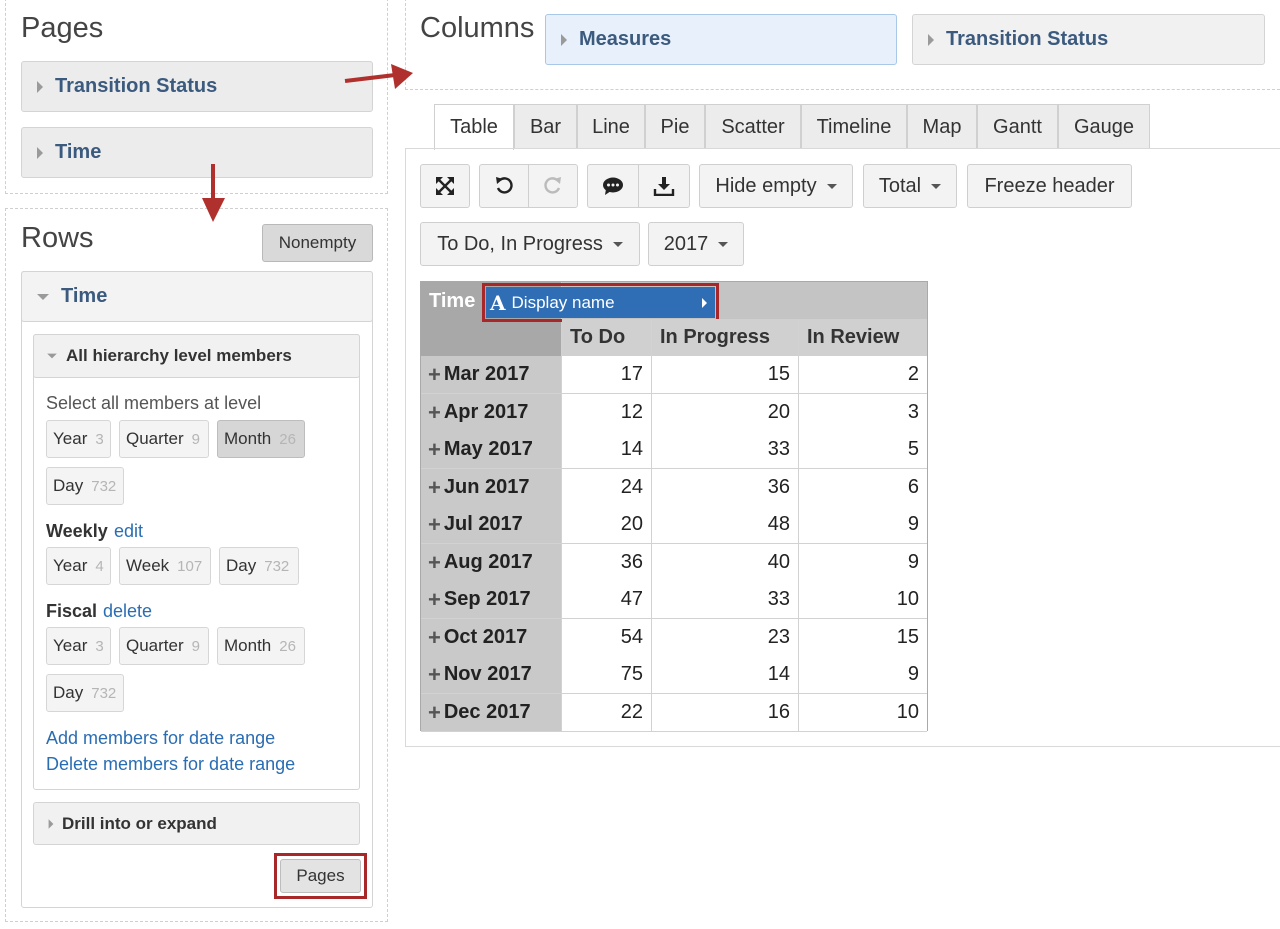  Describe the element at coordinates (776, 186) in the screenshot. I see `hide-empty-dropdown: Hide empty` at that location.